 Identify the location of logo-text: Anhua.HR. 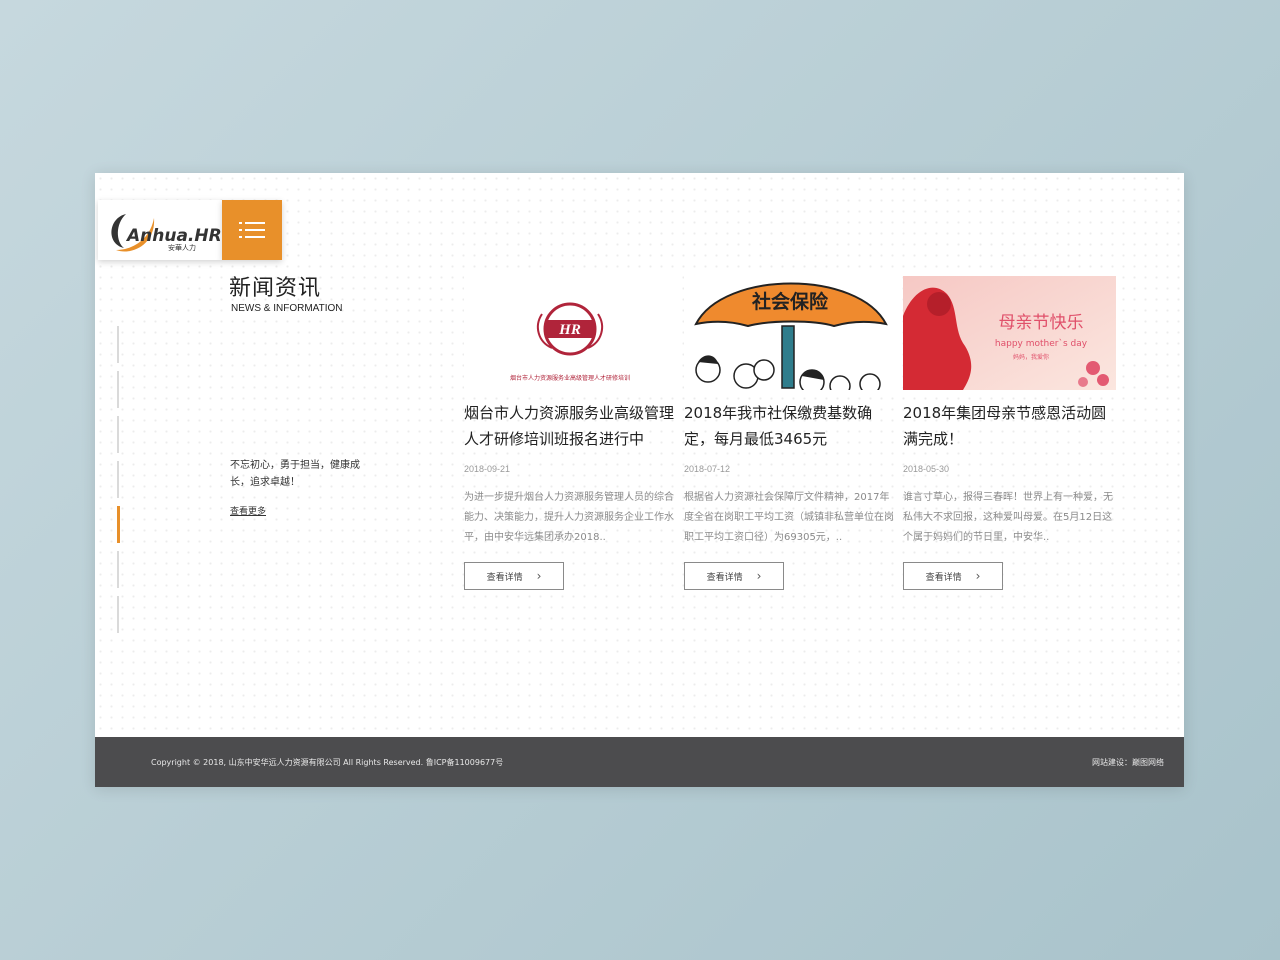
(173, 236).